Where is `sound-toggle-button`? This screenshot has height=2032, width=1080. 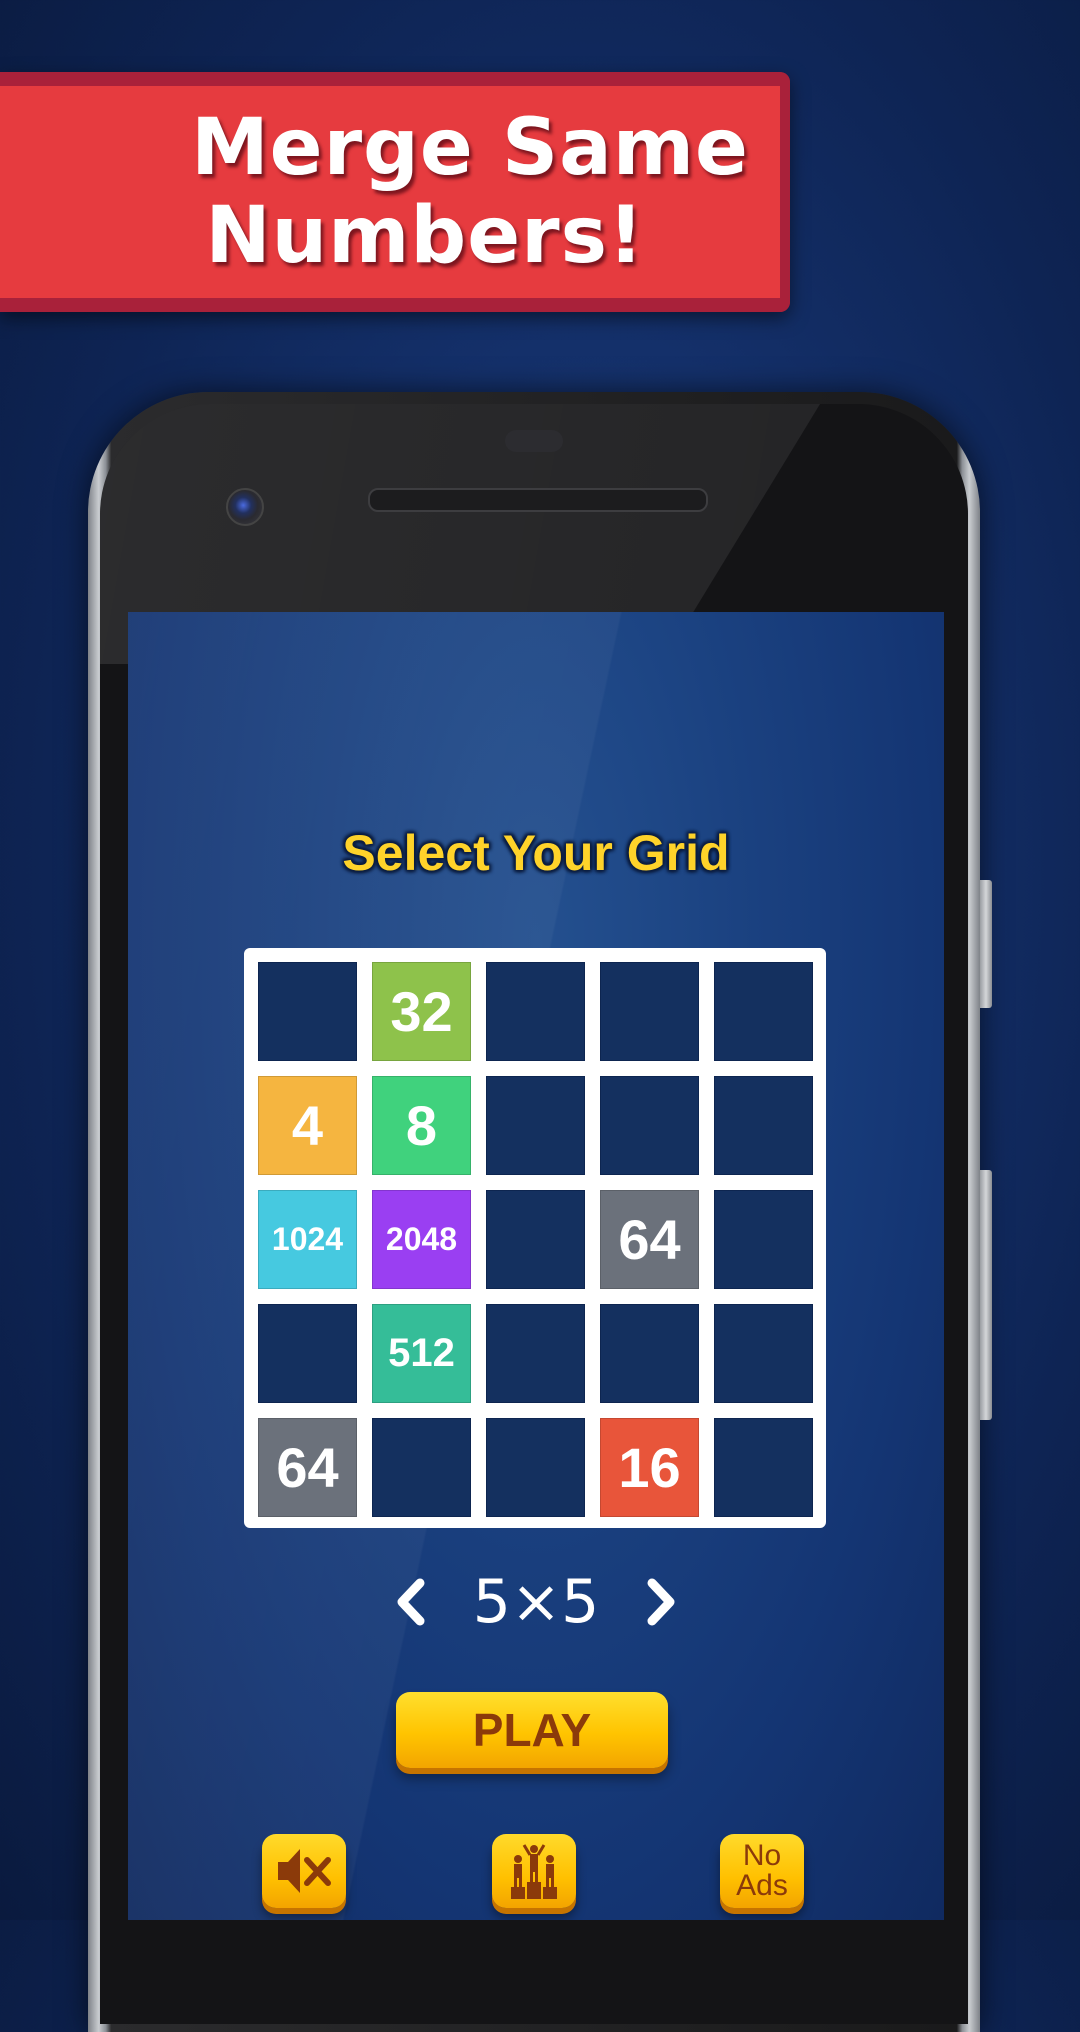
sound-toggle-button is located at coordinates (304, 1871).